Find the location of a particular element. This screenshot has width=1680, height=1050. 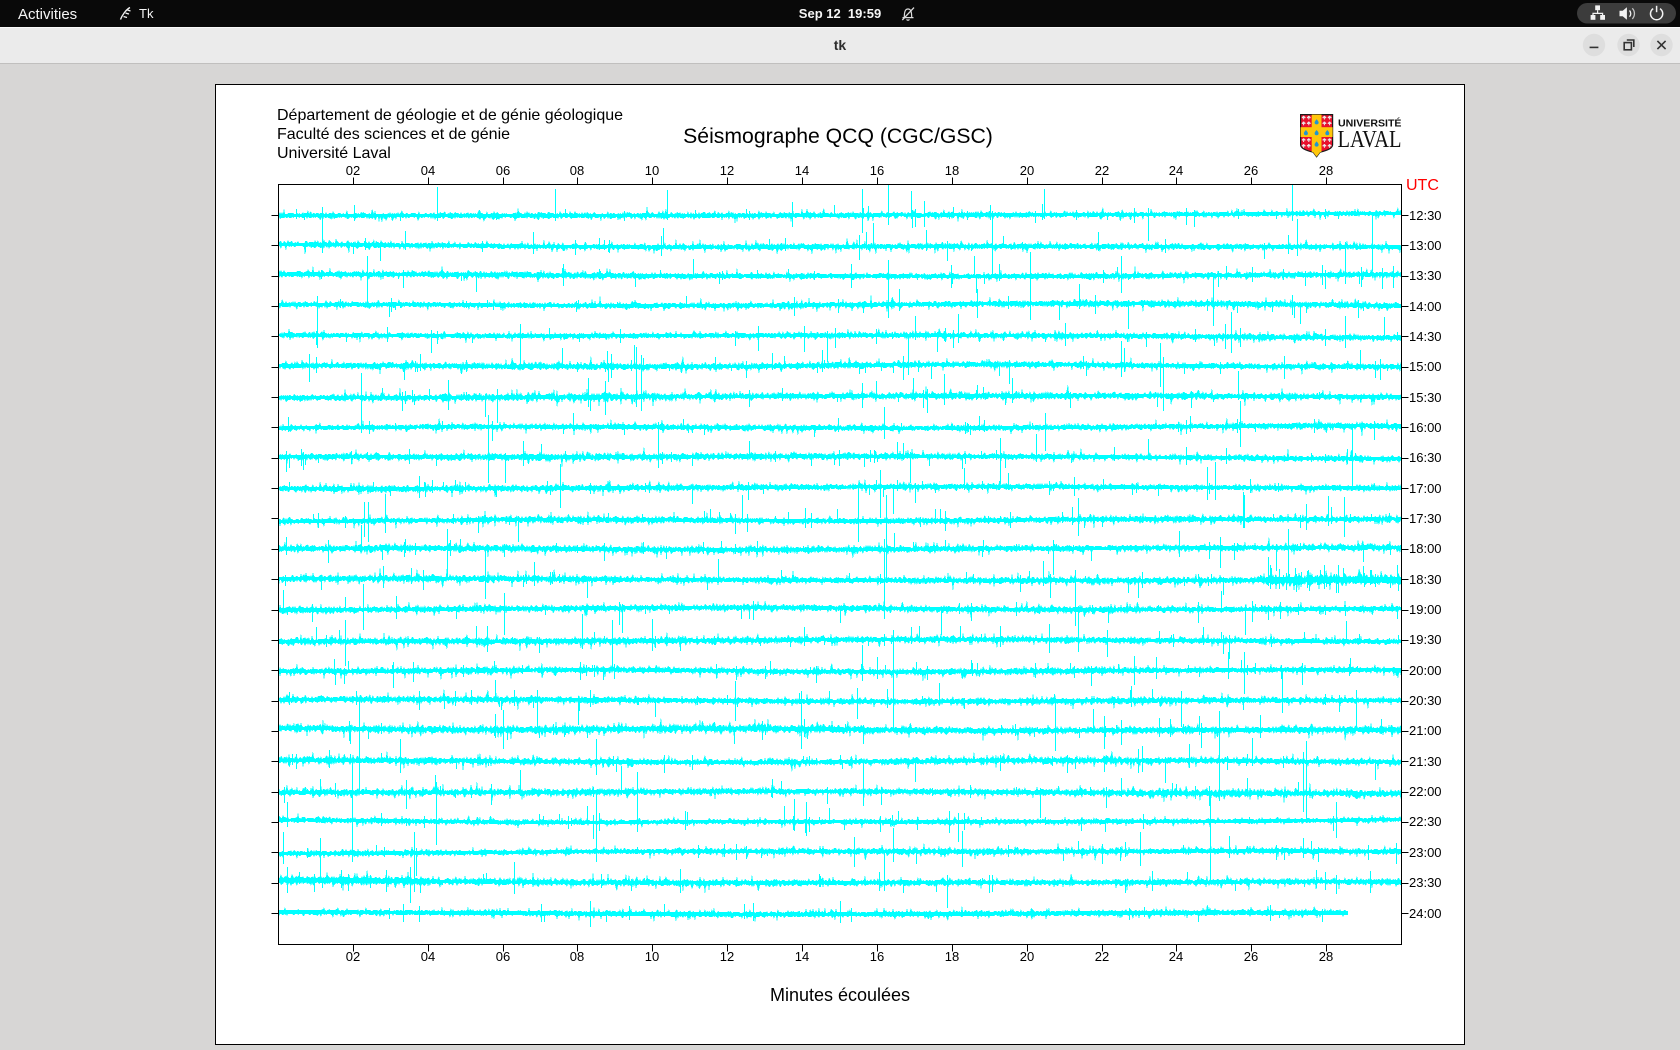

svg-text: 21:00 is located at coordinates (1425, 730).